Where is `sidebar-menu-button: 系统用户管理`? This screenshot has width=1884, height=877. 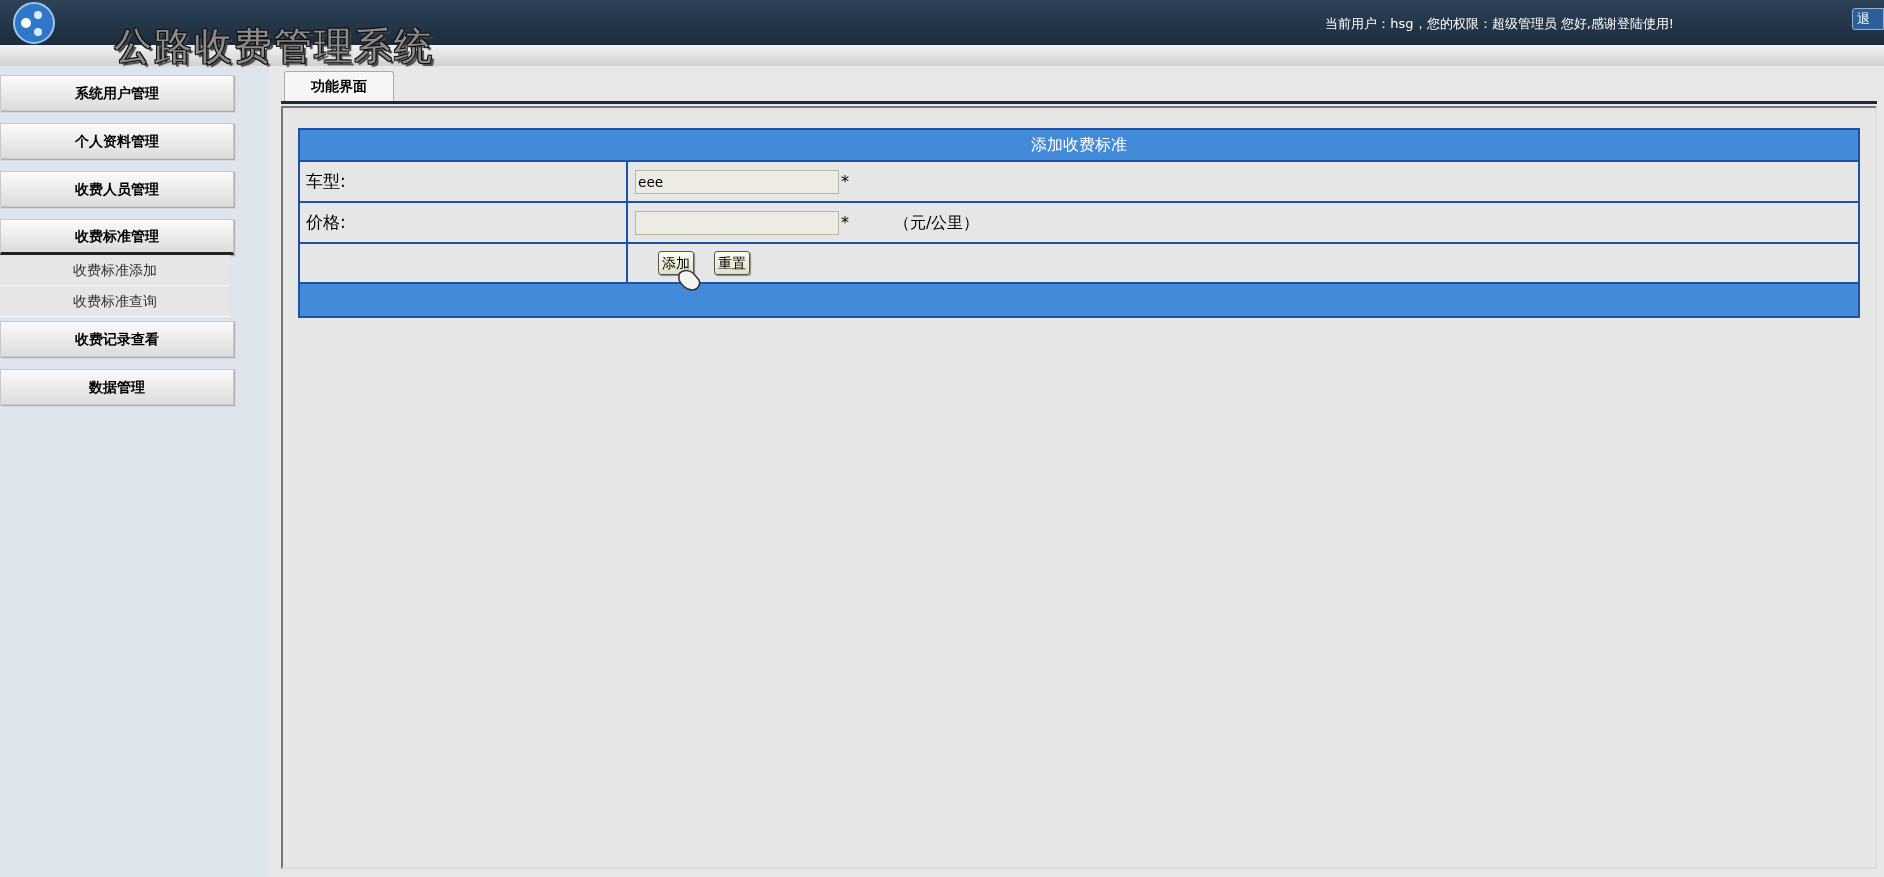 sidebar-menu-button: 系统用户管理 is located at coordinates (117, 93).